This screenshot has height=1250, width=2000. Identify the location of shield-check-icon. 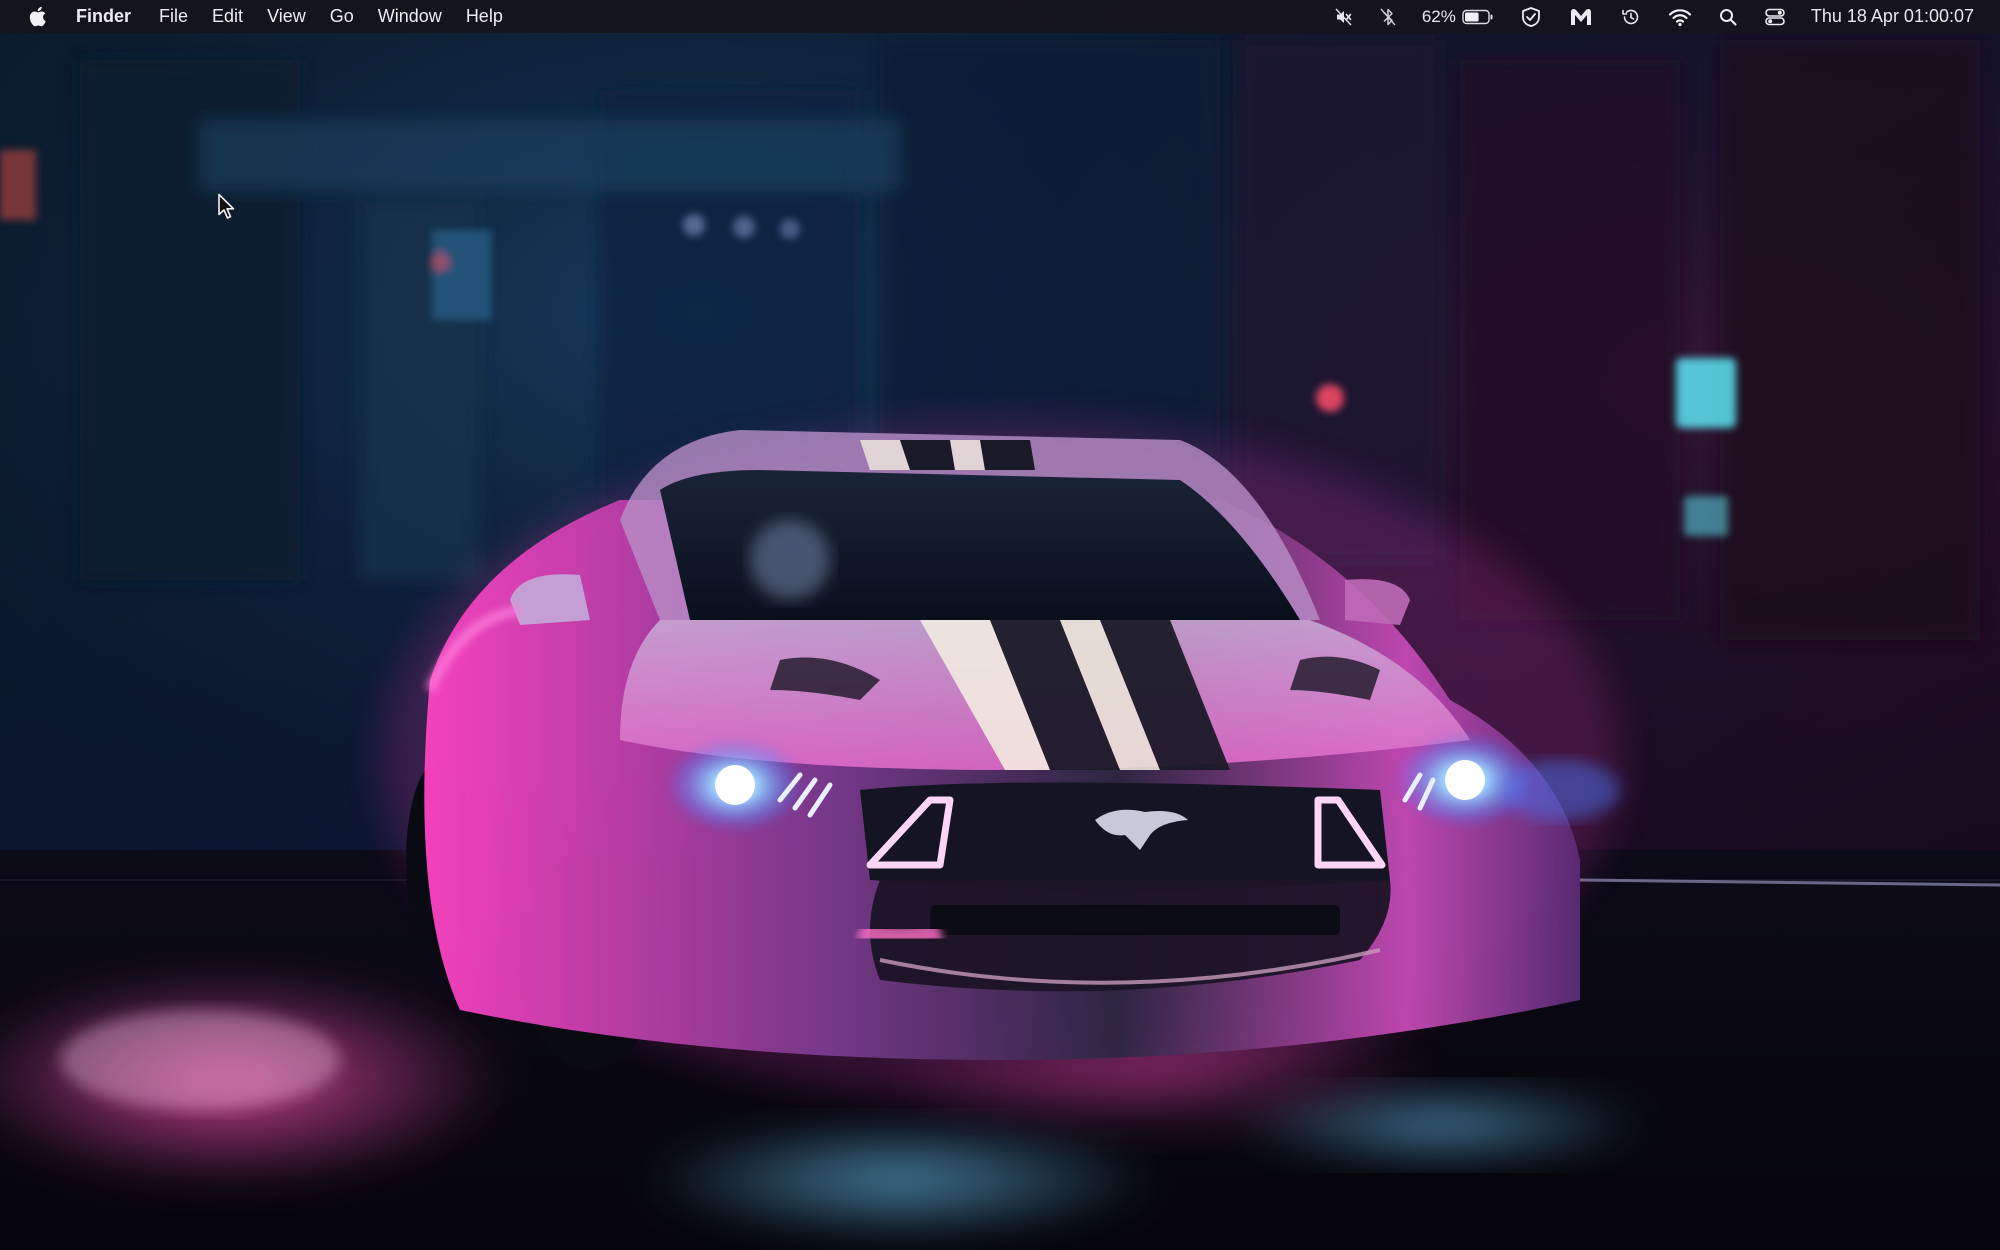
(1531, 16).